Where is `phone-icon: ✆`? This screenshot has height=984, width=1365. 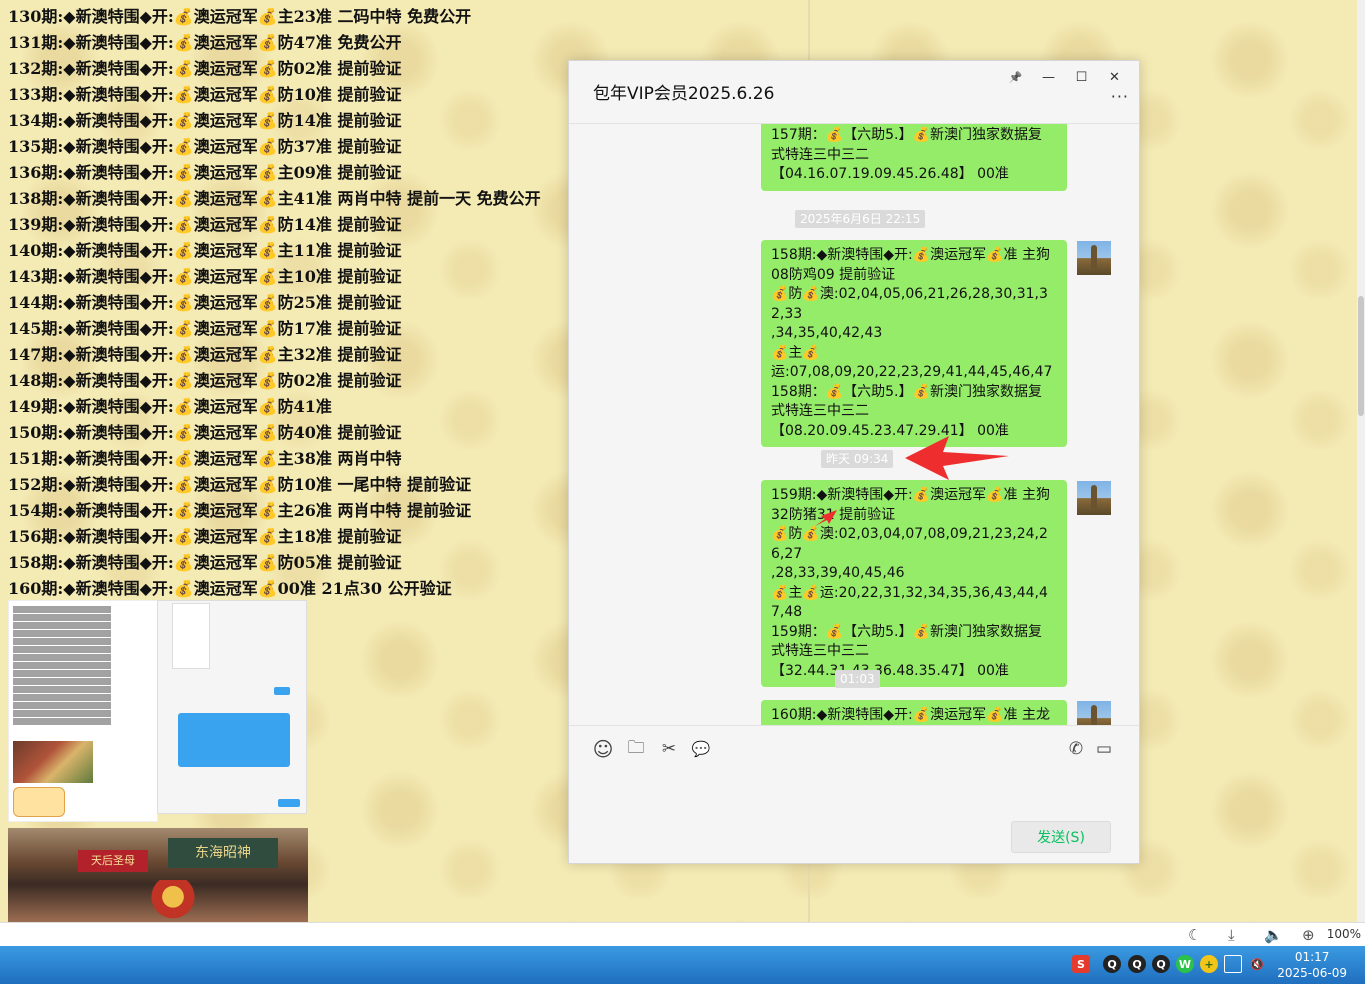
phone-icon: ✆ is located at coordinates (1076, 749).